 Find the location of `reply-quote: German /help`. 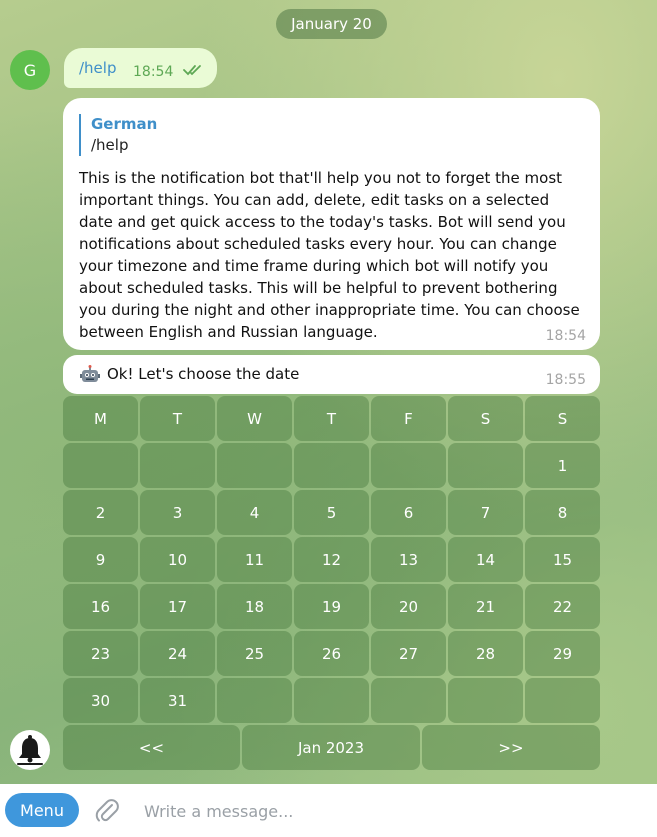

reply-quote: German /help is located at coordinates (118, 135).